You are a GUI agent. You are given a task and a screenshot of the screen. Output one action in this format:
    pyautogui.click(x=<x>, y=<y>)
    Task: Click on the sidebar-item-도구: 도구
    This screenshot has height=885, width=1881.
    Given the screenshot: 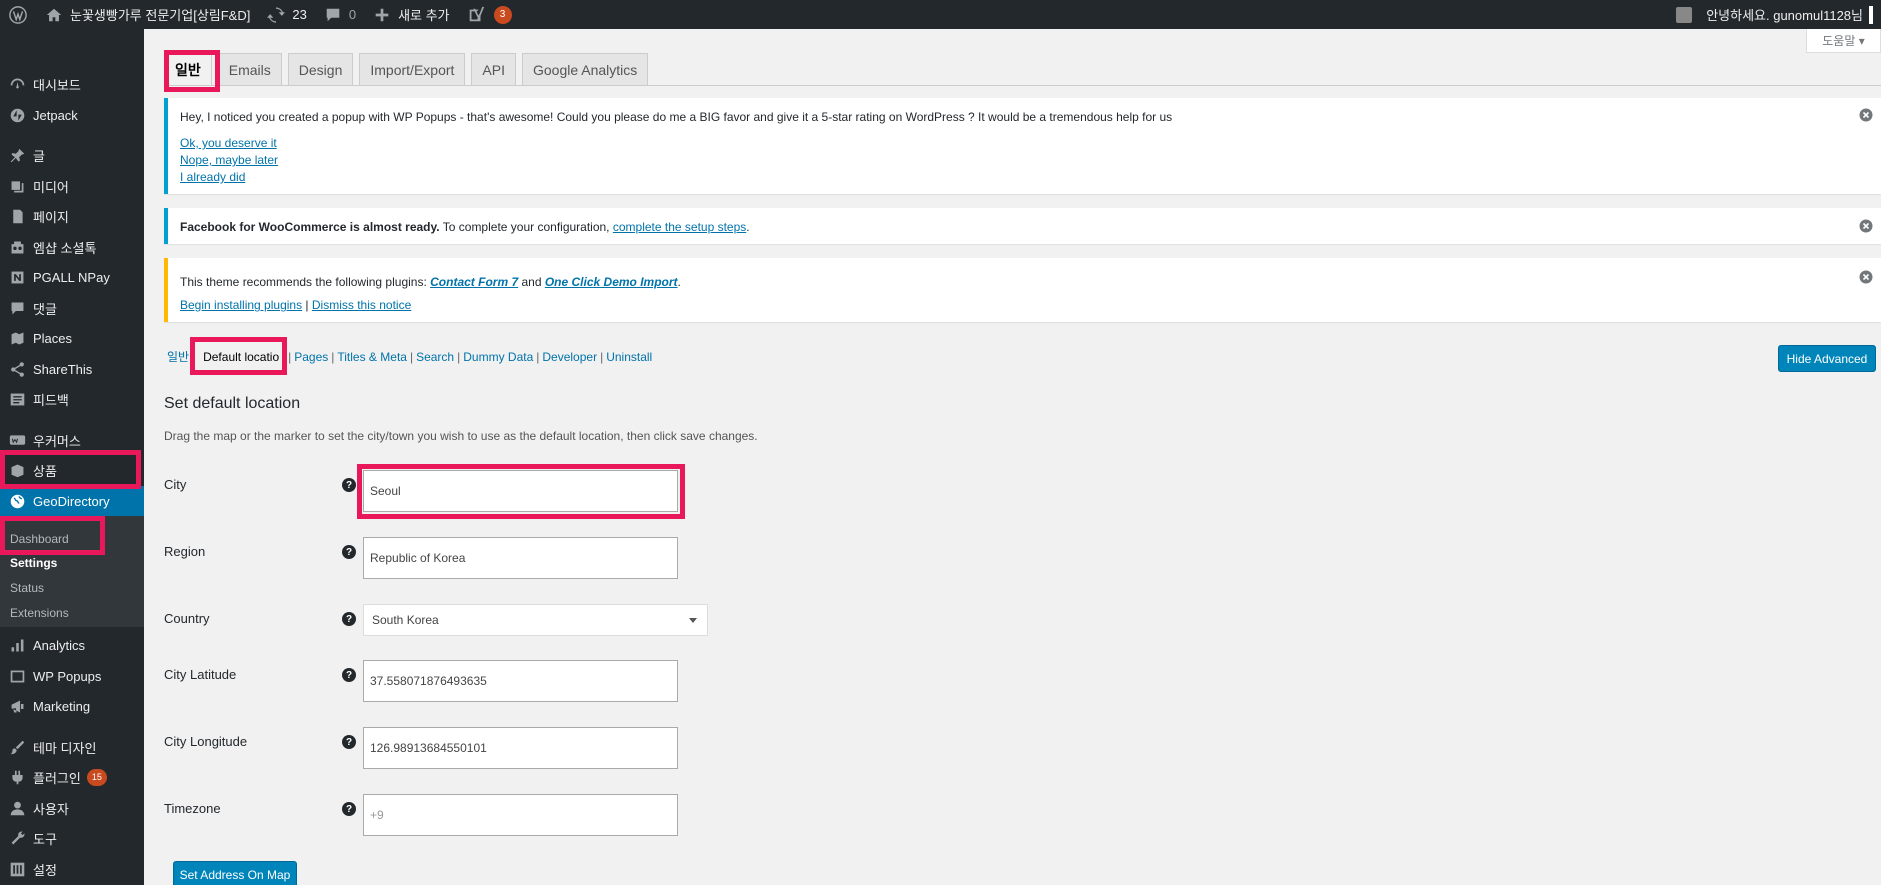 What is the action you would take?
    pyautogui.click(x=72, y=838)
    